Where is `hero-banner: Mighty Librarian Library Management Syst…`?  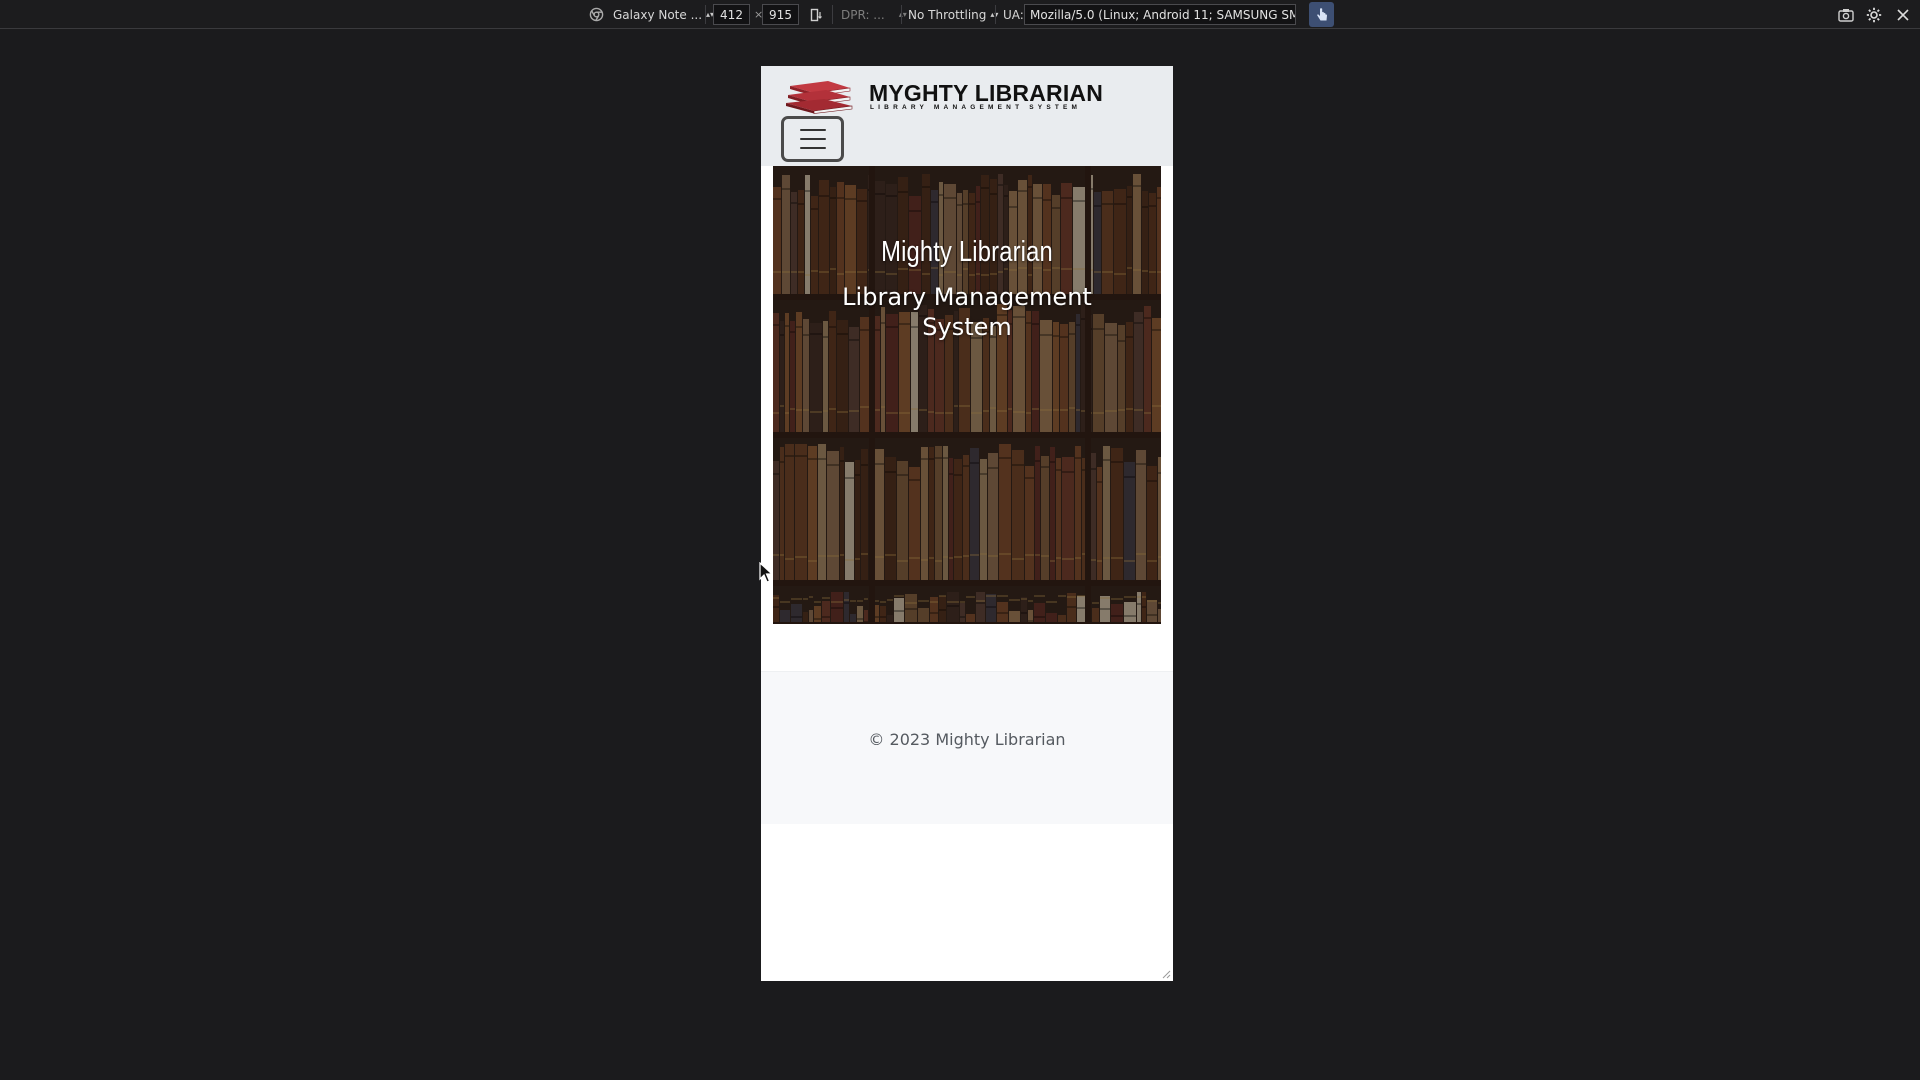 hero-banner: Mighty Librarian Library Management Syst… is located at coordinates (967, 395).